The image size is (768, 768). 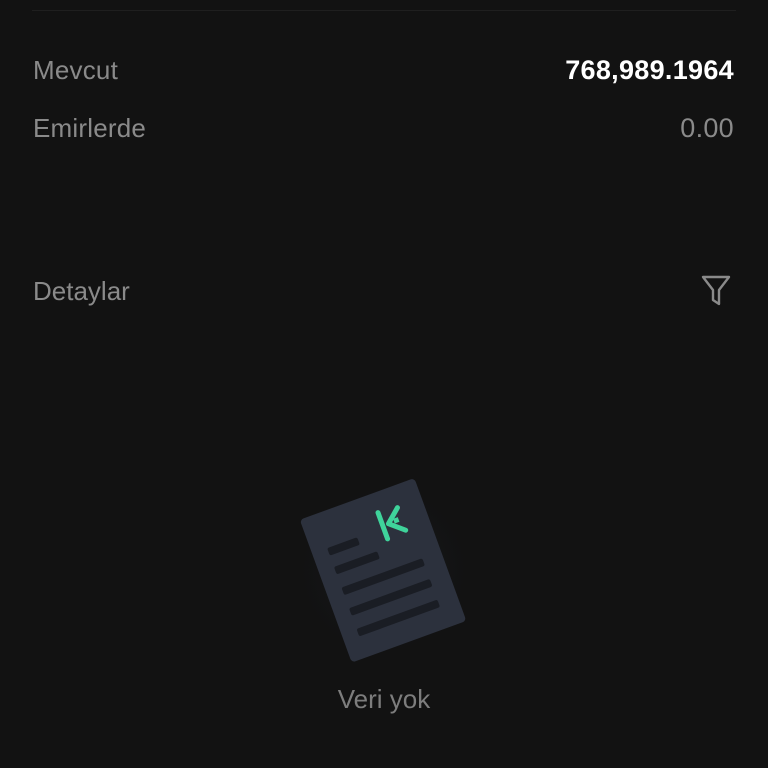 I want to click on in-orders-value: 0.00, so click(x=707, y=127).